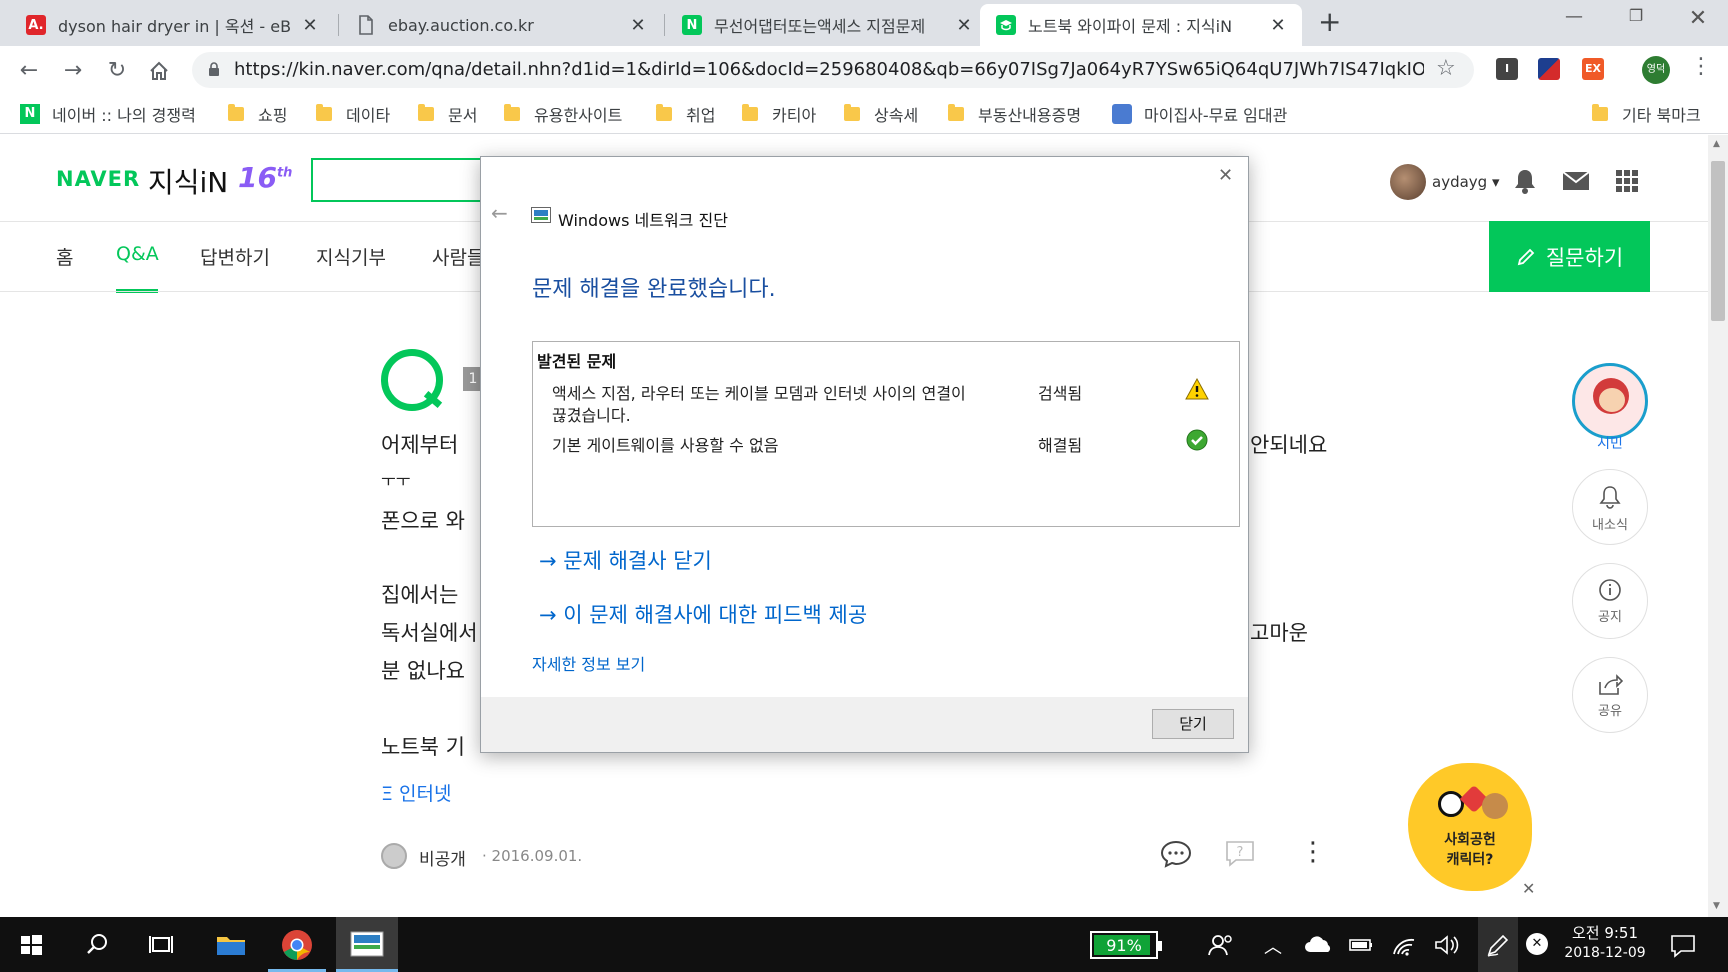 The height and width of the screenshot is (972, 1728). I want to click on bookmark-folder-realestate: 부동산내용증명, so click(1014, 114).